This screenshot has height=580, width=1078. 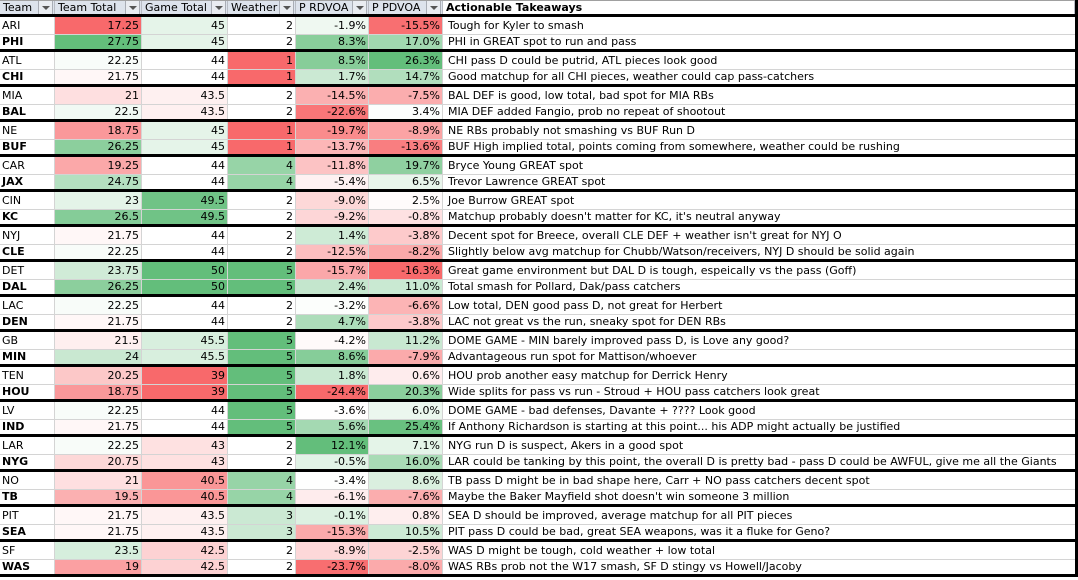 I want to click on cell-takeaway: Tough for Kyler to smash, so click(x=759, y=25).